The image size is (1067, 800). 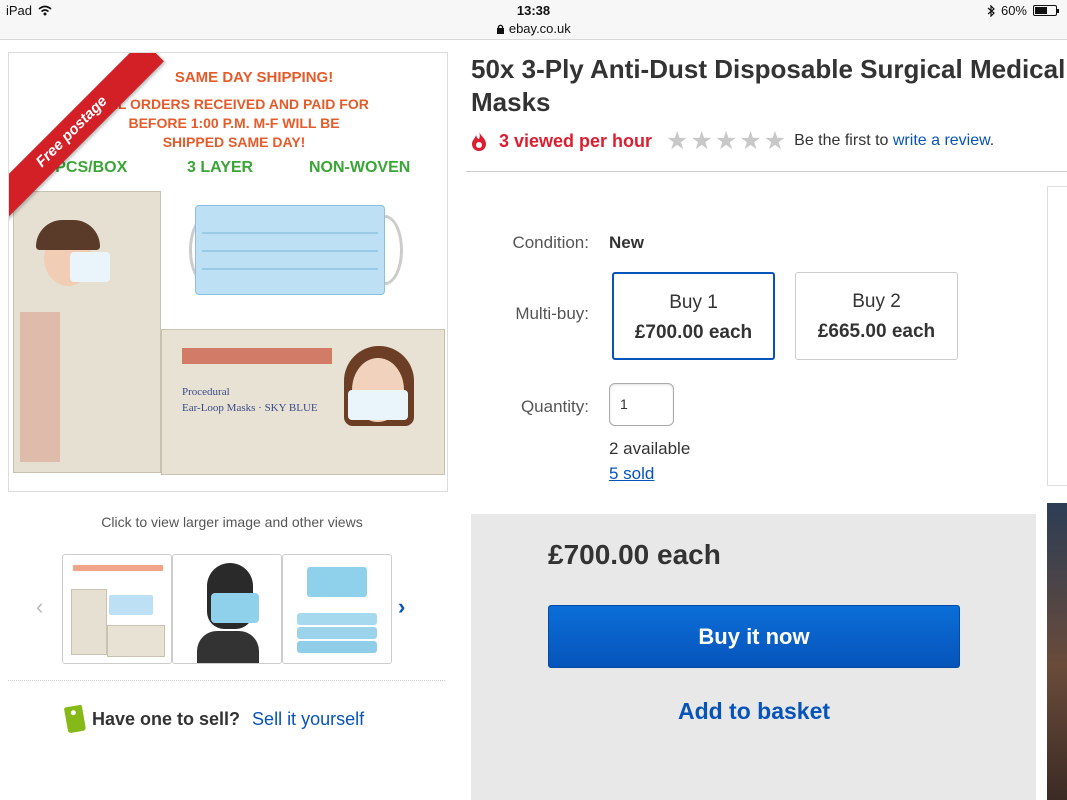 What do you see at coordinates (634, 554) in the screenshot?
I see `price: £700.00 each` at bounding box center [634, 554].